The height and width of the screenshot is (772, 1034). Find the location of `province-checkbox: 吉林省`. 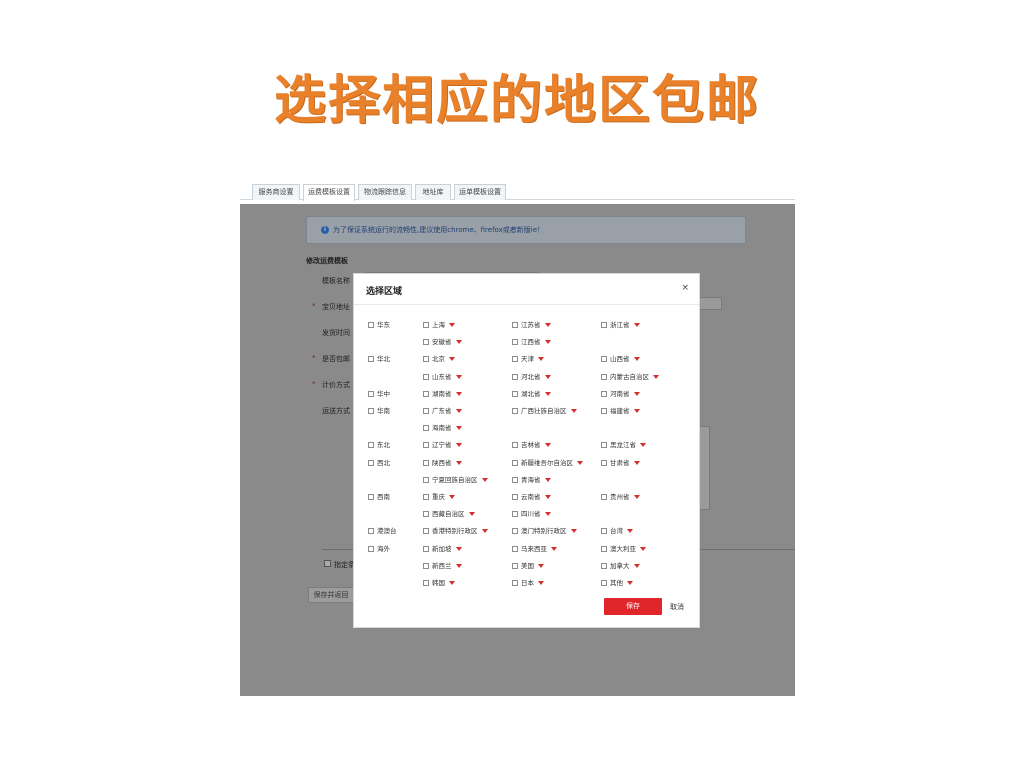

province-checkbox: 吉林省 is located at coordinates (531, 445).